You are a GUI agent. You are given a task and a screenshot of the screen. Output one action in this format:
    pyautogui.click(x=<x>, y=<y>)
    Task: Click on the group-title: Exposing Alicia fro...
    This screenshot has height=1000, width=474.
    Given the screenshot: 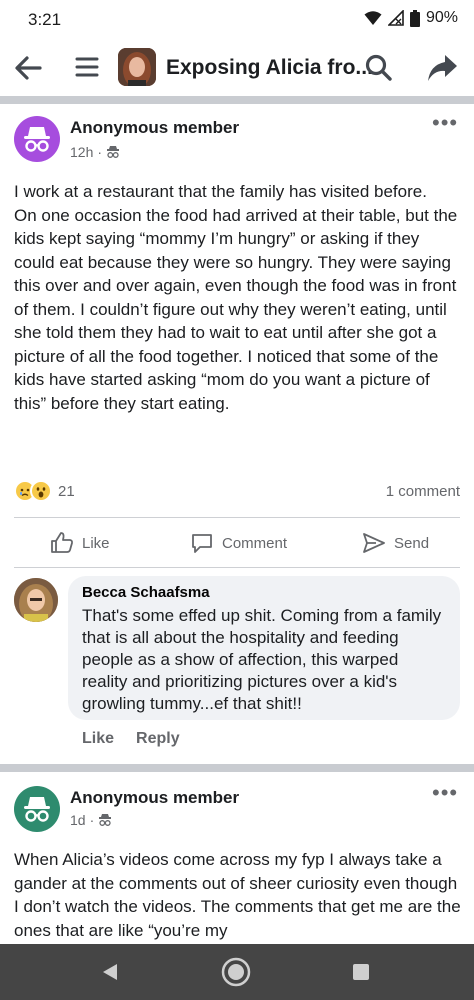 What is the action you would take?
    pyautogui.click(x=269, y=68)
    